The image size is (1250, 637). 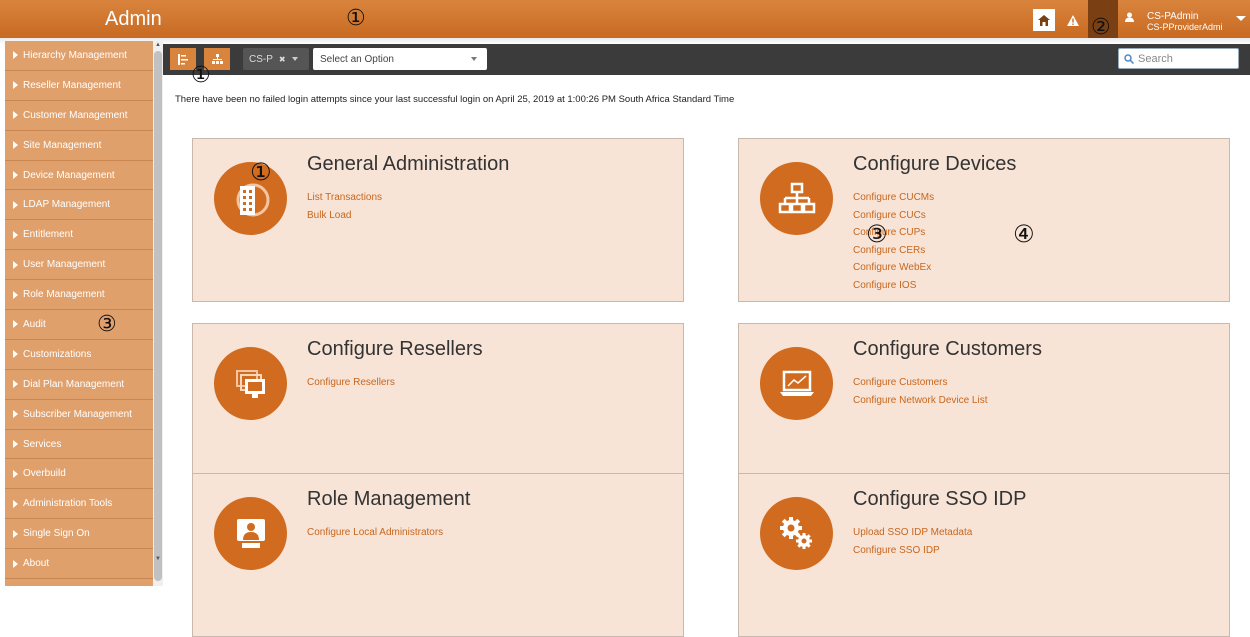 I want to click on sidebar-item-device-management: Device Management, so click(x=80, y=176).